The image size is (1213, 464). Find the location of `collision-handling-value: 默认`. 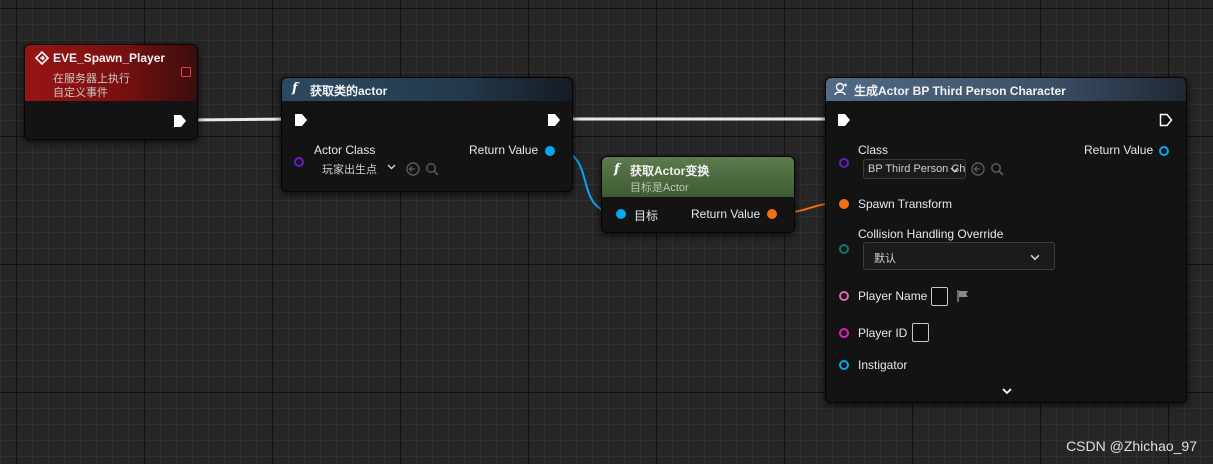

collision-handling-value: 默认 is located at coordinates (885, 259).